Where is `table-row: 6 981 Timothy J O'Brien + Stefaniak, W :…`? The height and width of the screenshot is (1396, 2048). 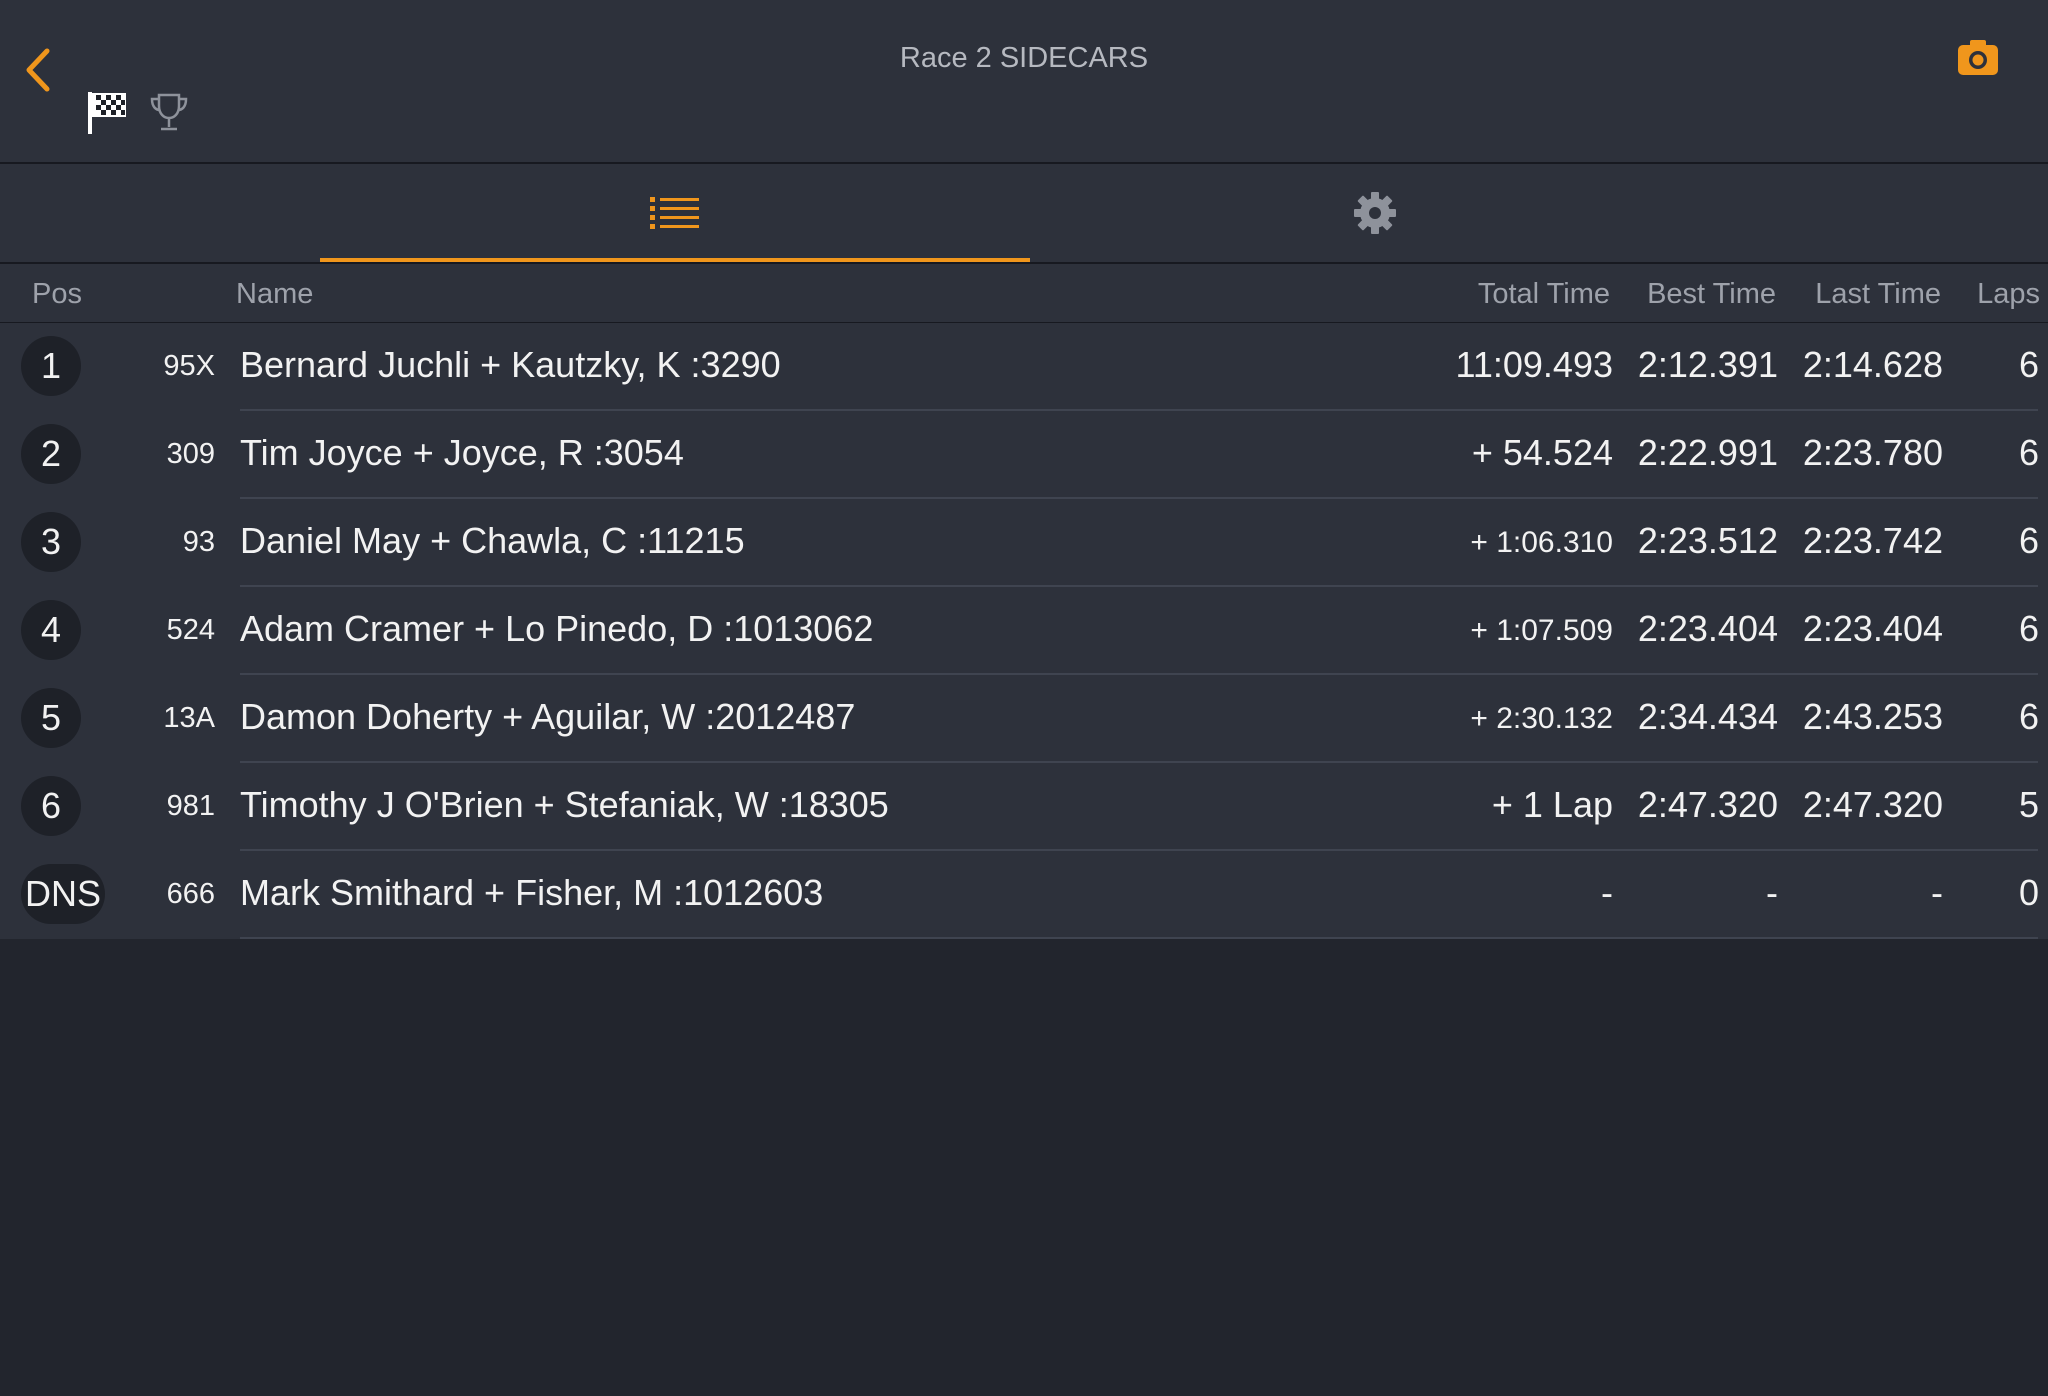
table-row: 6 981 Timothy J O'Brien + Stefaniak, W :… is located at coordinates (1024, 807).